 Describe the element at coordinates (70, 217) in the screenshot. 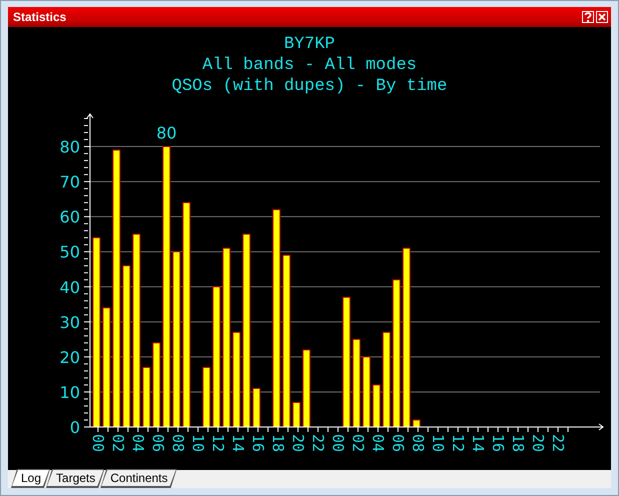

I see `y-tick-label: 60` at that location.